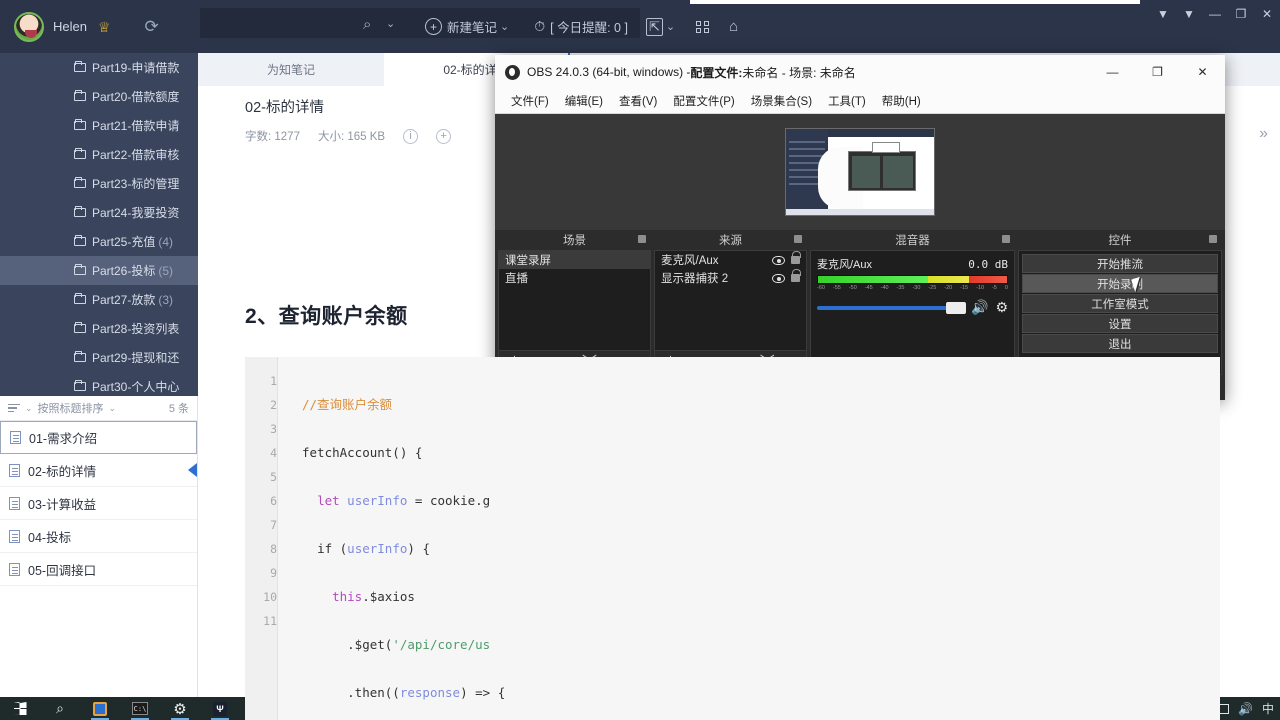 The image size is (1280, 720). What do you see at coordinates (291, 69) in the screenshot?
I see `tab-wiznote: 为知笔记` at bounding box center [291, 69].